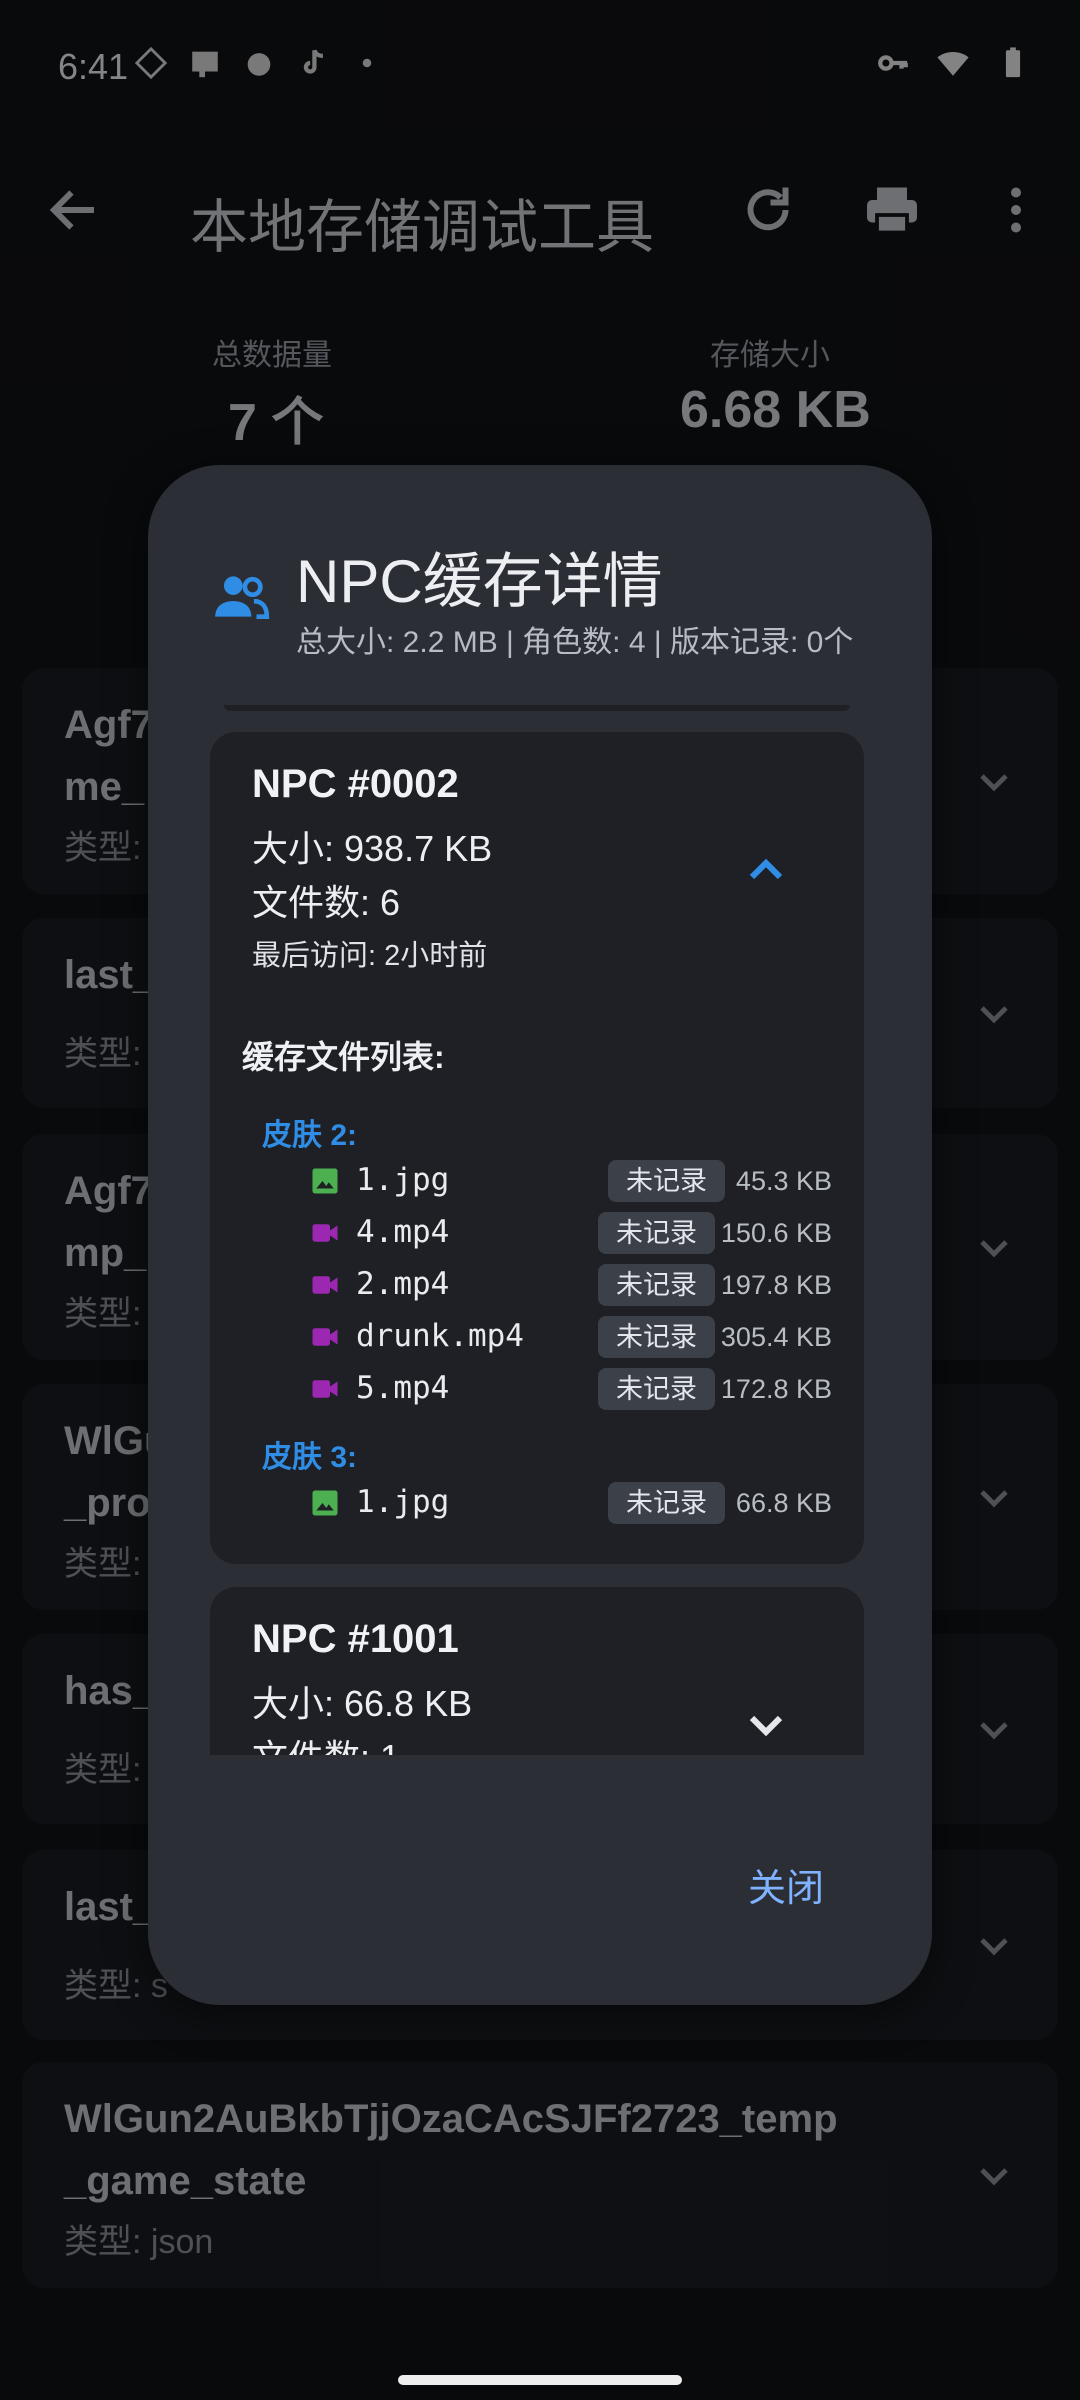  I want to click on file-row: 4.mp4 未记录 150.6 KB, so click(537, 1235).